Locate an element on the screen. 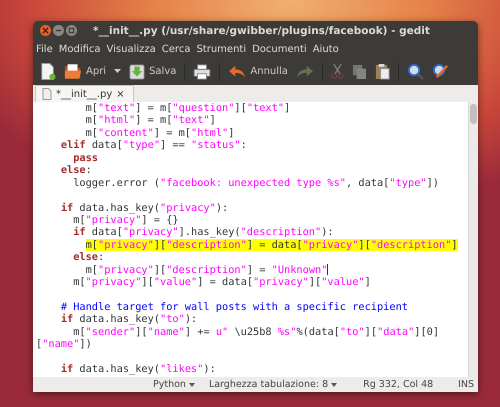  print-button is located at coordinates (202, 71).